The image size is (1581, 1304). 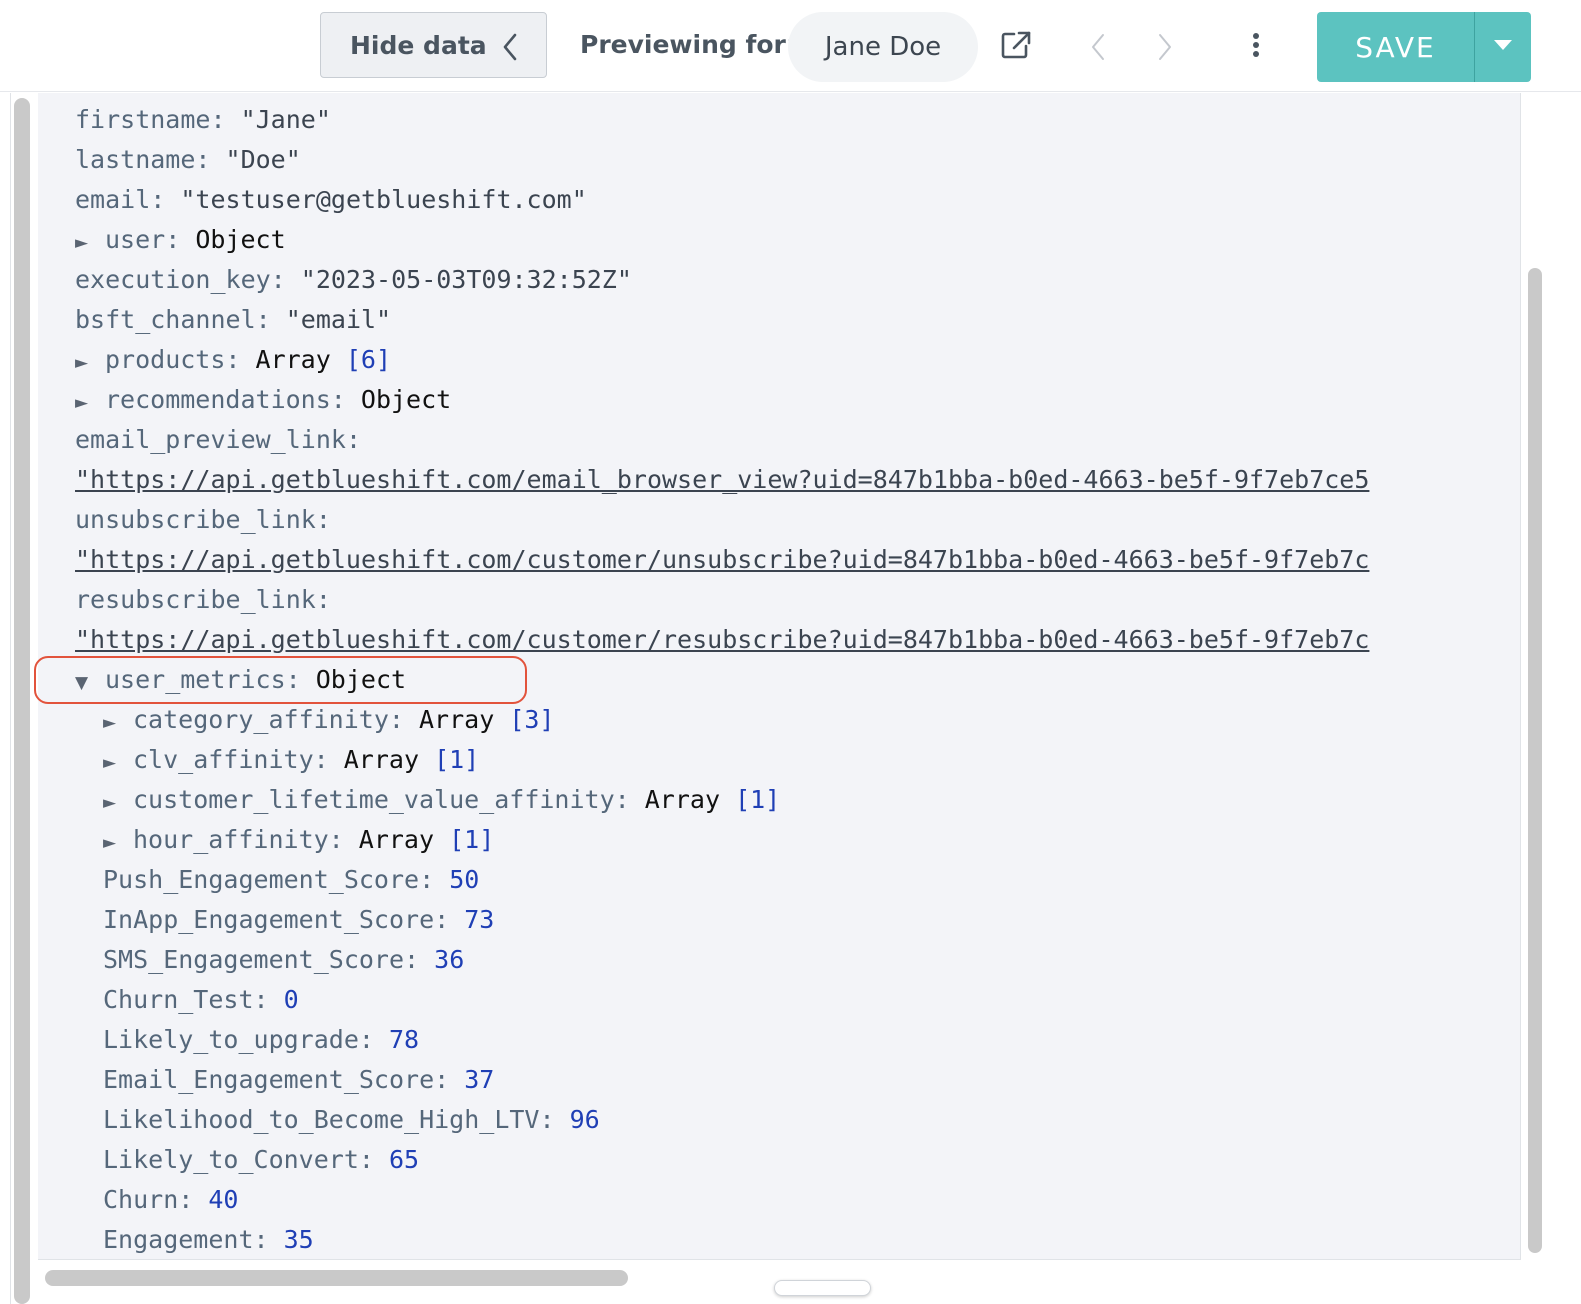 I want to click on tree-key: Engagement, so click(x=178, y=1239).